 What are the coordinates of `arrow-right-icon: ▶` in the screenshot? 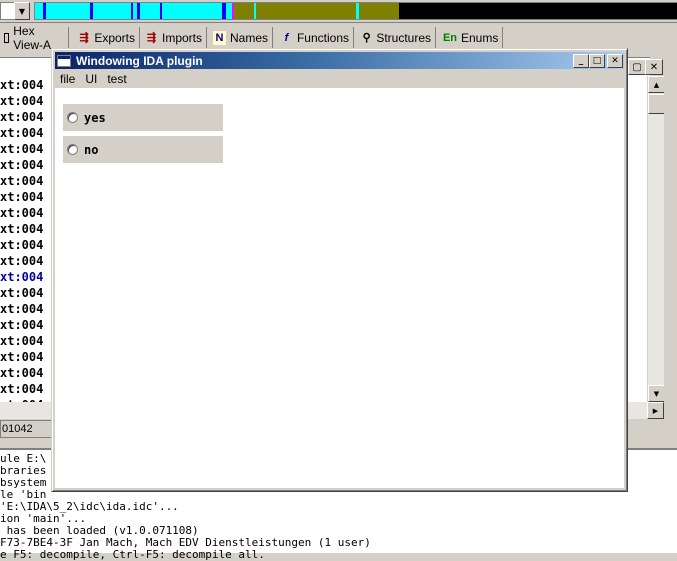 It's located at (655, 410).